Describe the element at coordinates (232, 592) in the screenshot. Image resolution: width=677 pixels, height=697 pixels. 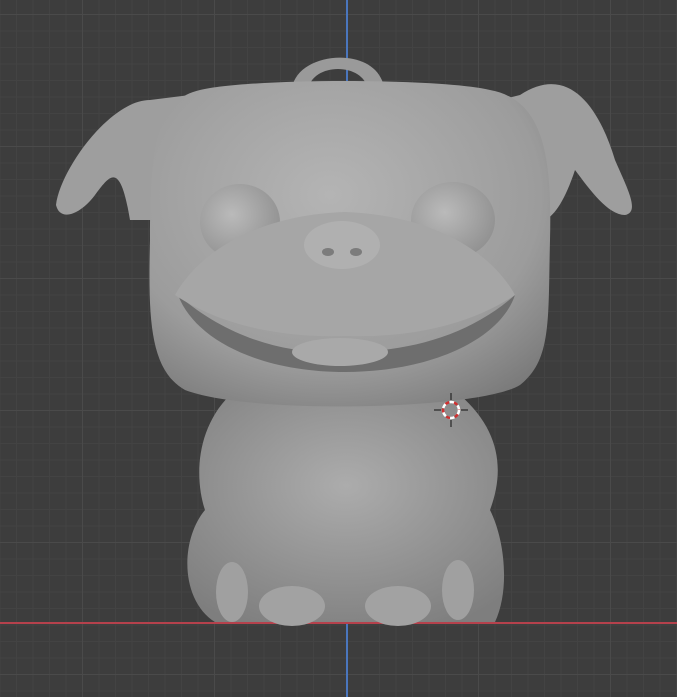
I see `back-paw-left` at that location.